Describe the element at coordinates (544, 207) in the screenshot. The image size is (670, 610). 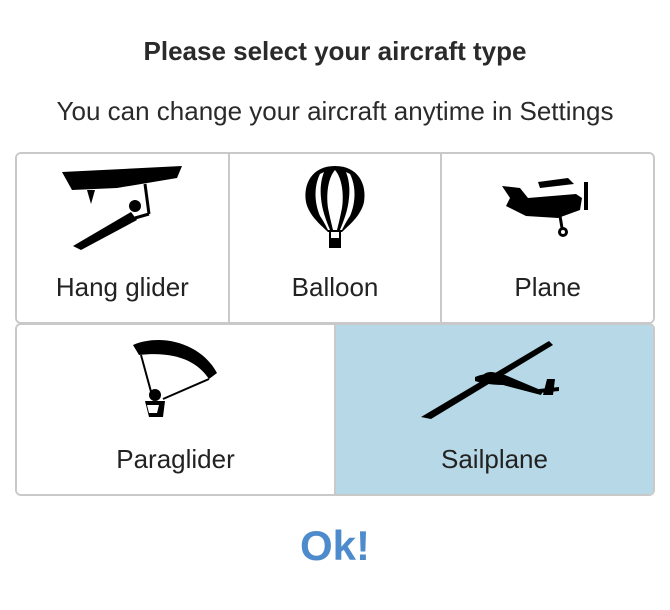
I see `plane-icon` at that location.